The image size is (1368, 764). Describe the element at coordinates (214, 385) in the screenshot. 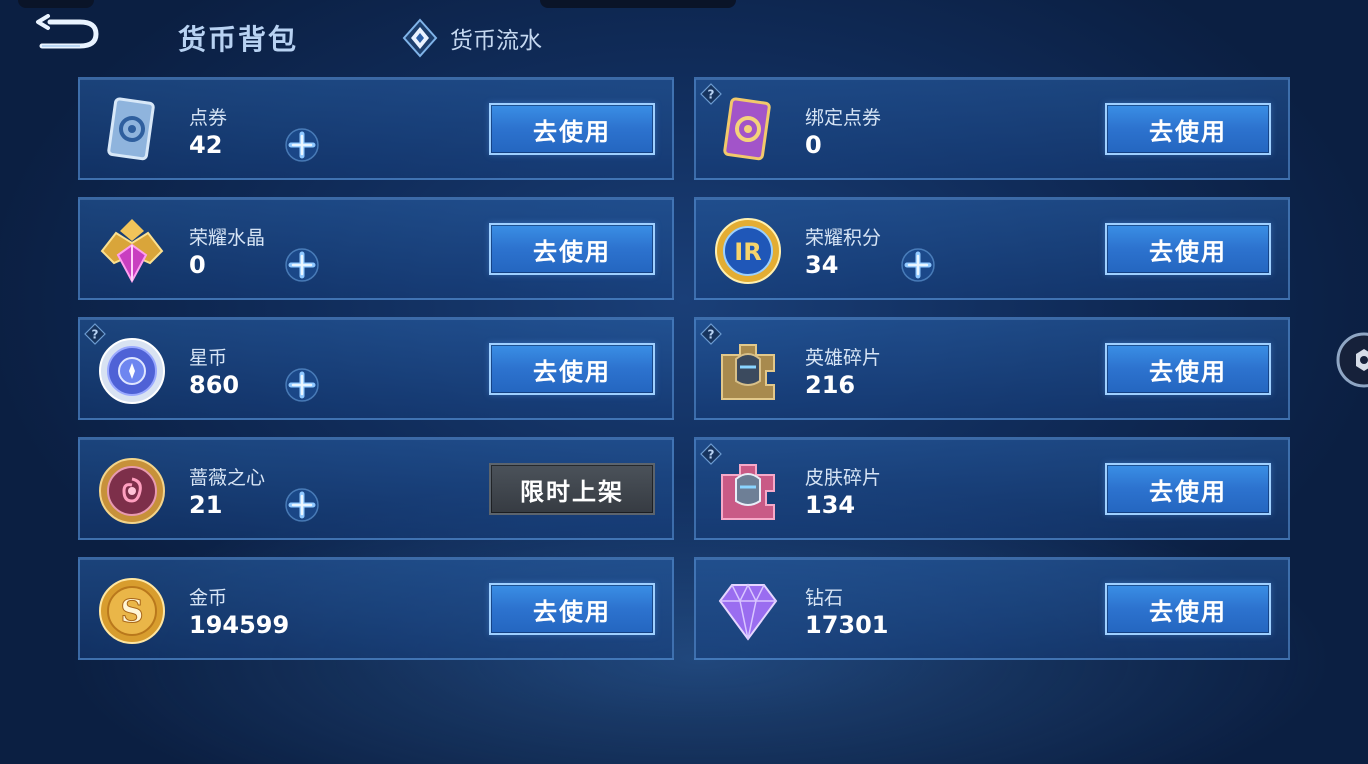

I see `currency-amount: 860` at that location.